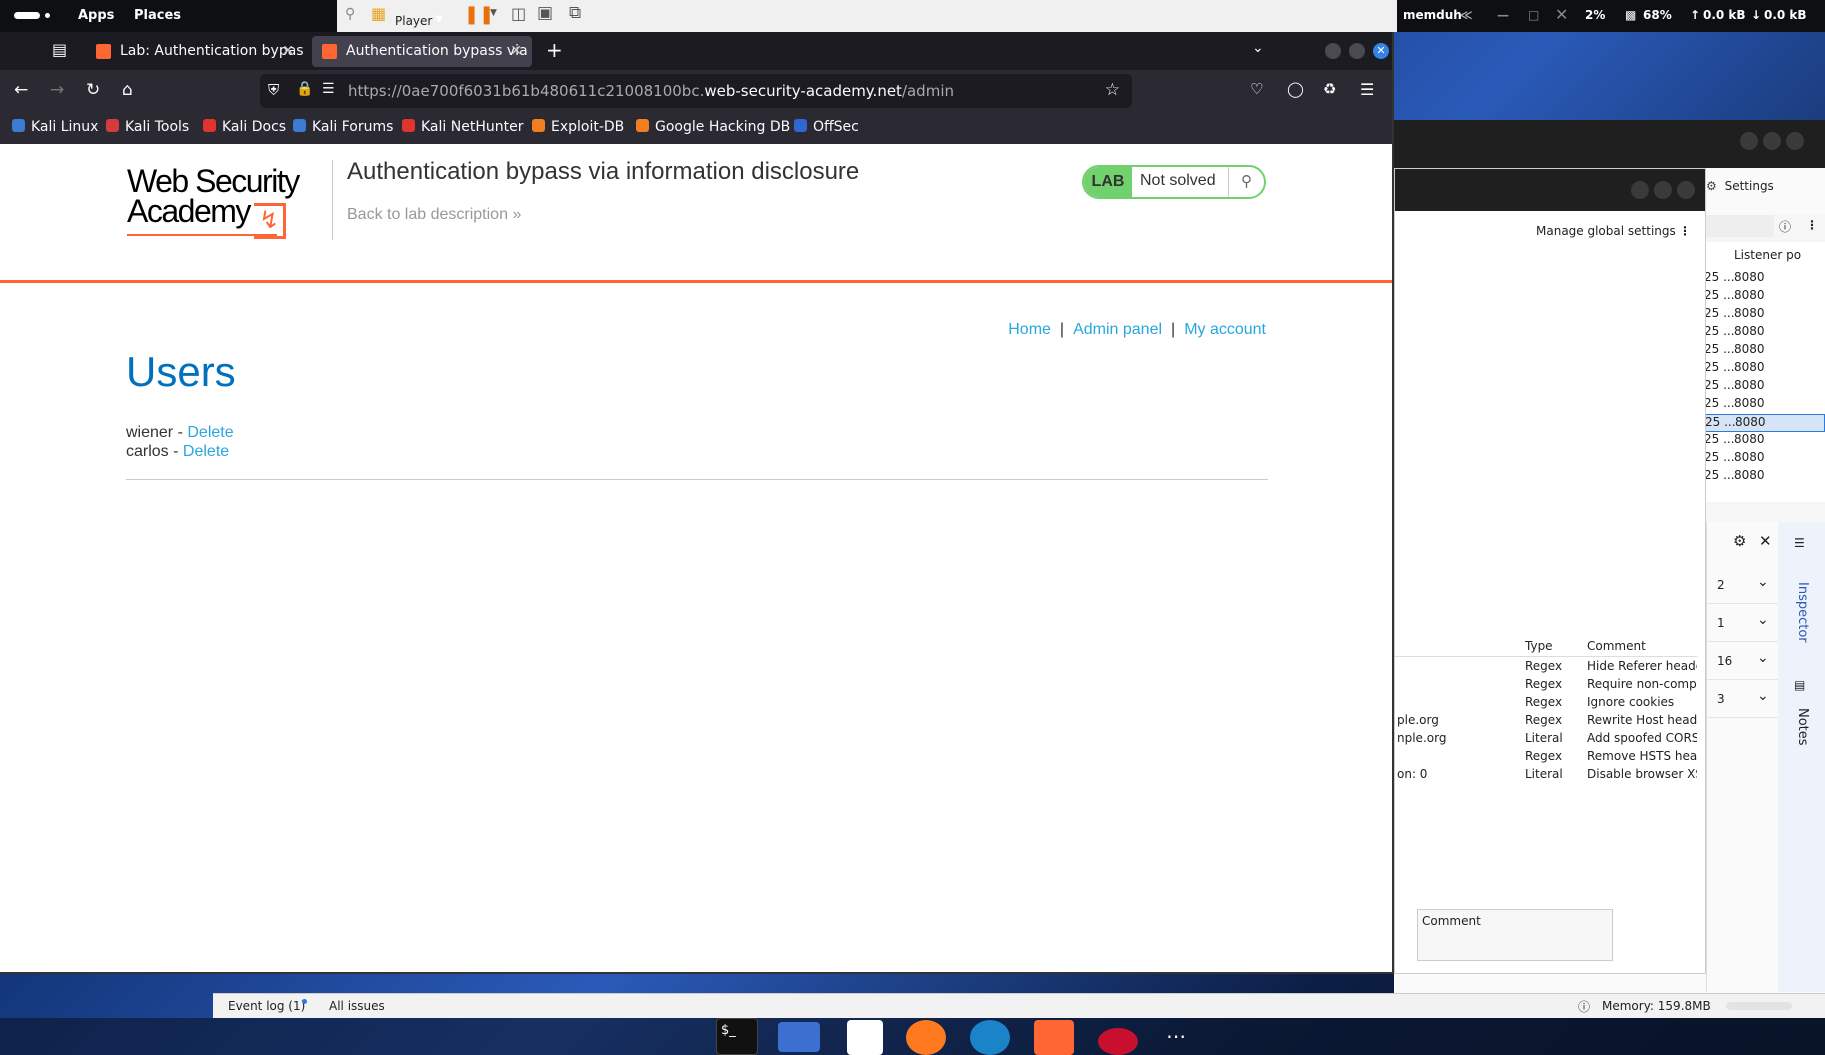 The image size is (1825, 1055). I want to click on rule-row: Regex Ignore cookies, so click(1546, 704).